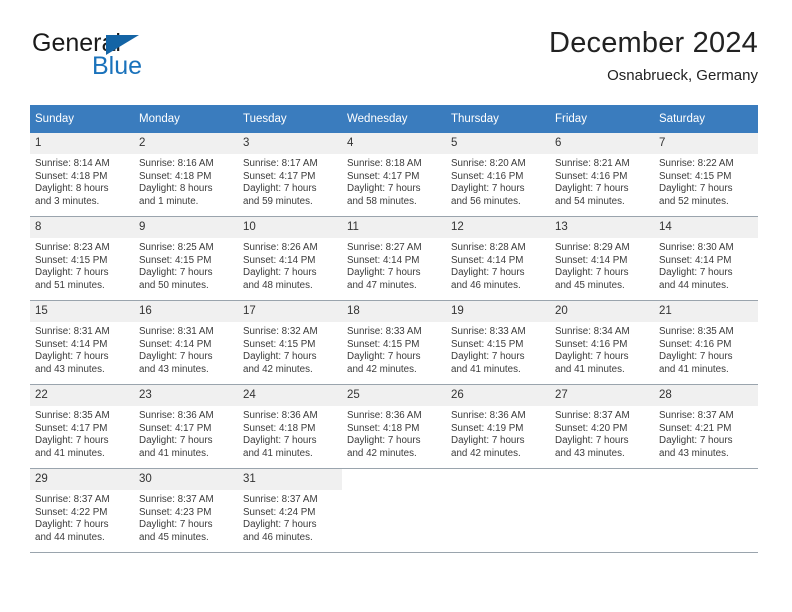 The height and width of the screenshot is (612, 792). Describe the element at coordinates (278, 537) in the screenshot. I see `daylight-line2-text: and 46 minutes.` at that location.